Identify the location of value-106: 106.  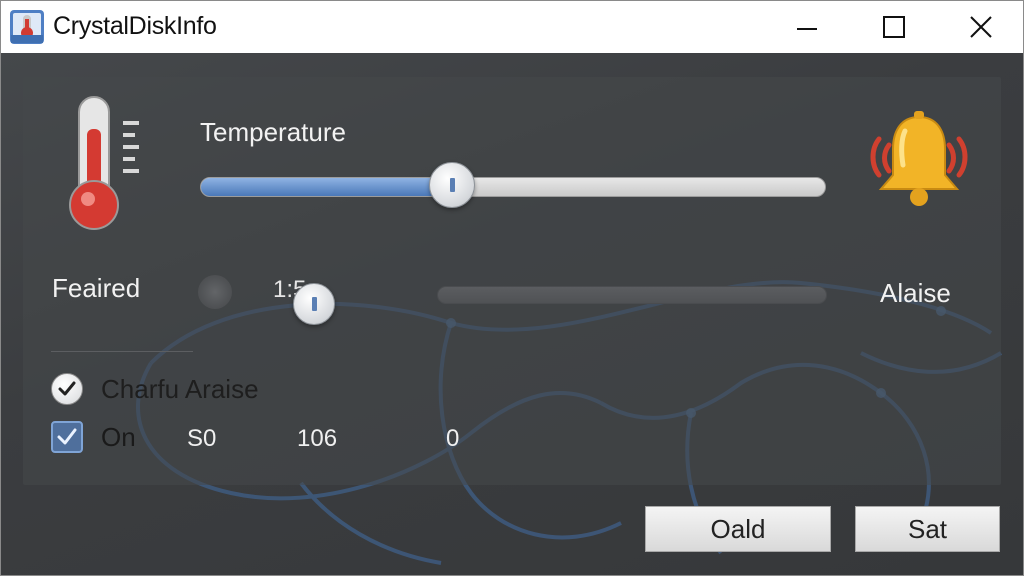
(317, 438).